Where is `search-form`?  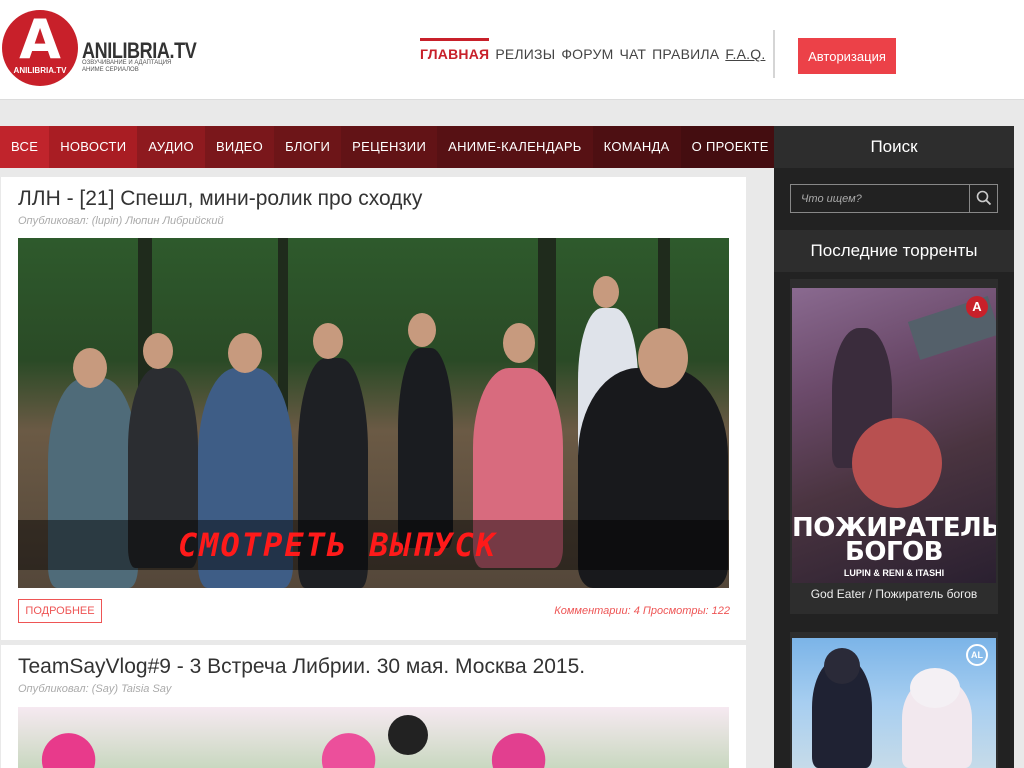
search-form is located at coordinates (894, 198).